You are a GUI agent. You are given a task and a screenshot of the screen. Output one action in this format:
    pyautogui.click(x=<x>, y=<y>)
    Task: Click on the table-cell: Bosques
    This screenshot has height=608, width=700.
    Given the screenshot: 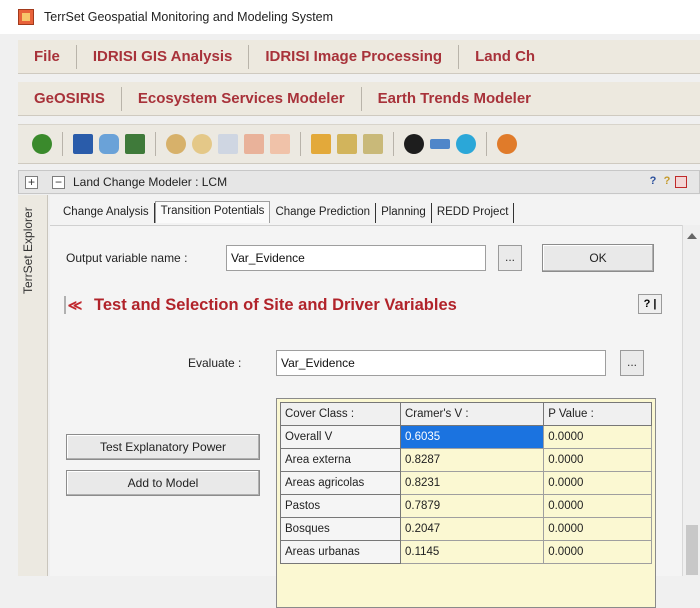 What is the action you would take?
    pyautogui.click(x=340, y=529)
    